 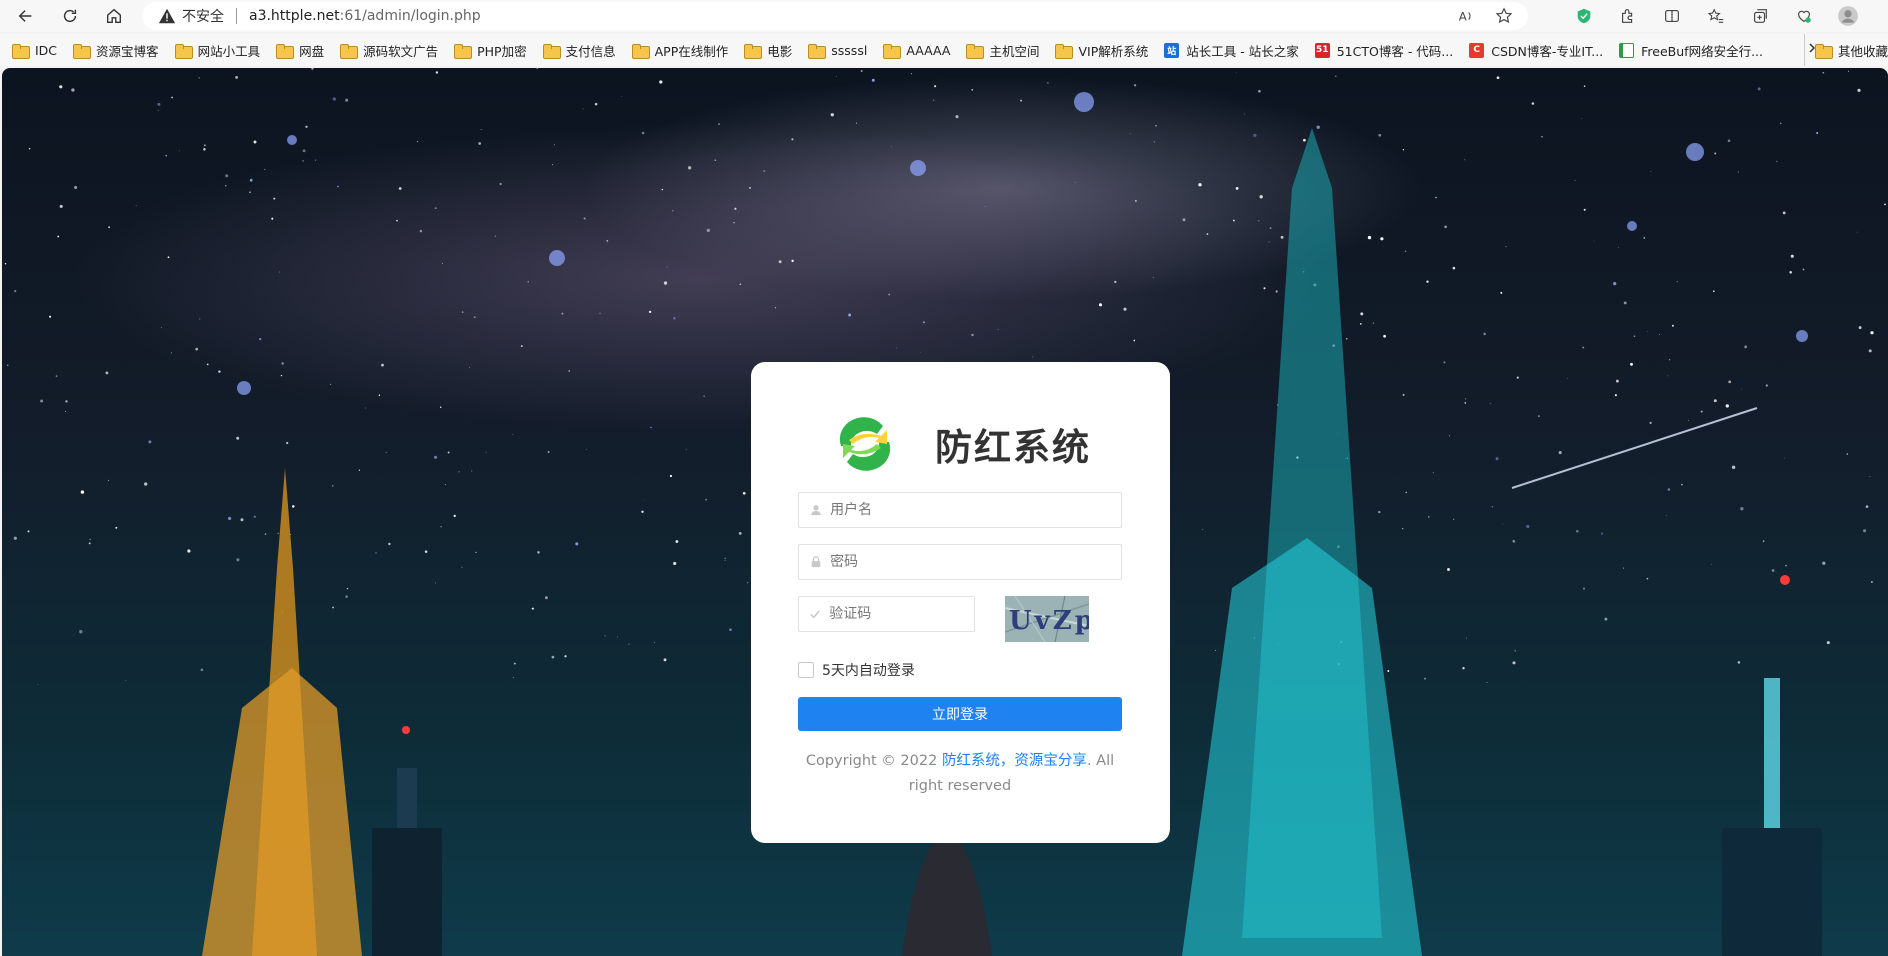 What do you see at coordinates (1014, 51) in the screenshot?
I see `bookmark-label: 主机空间` at bounding box center [1014, 51].